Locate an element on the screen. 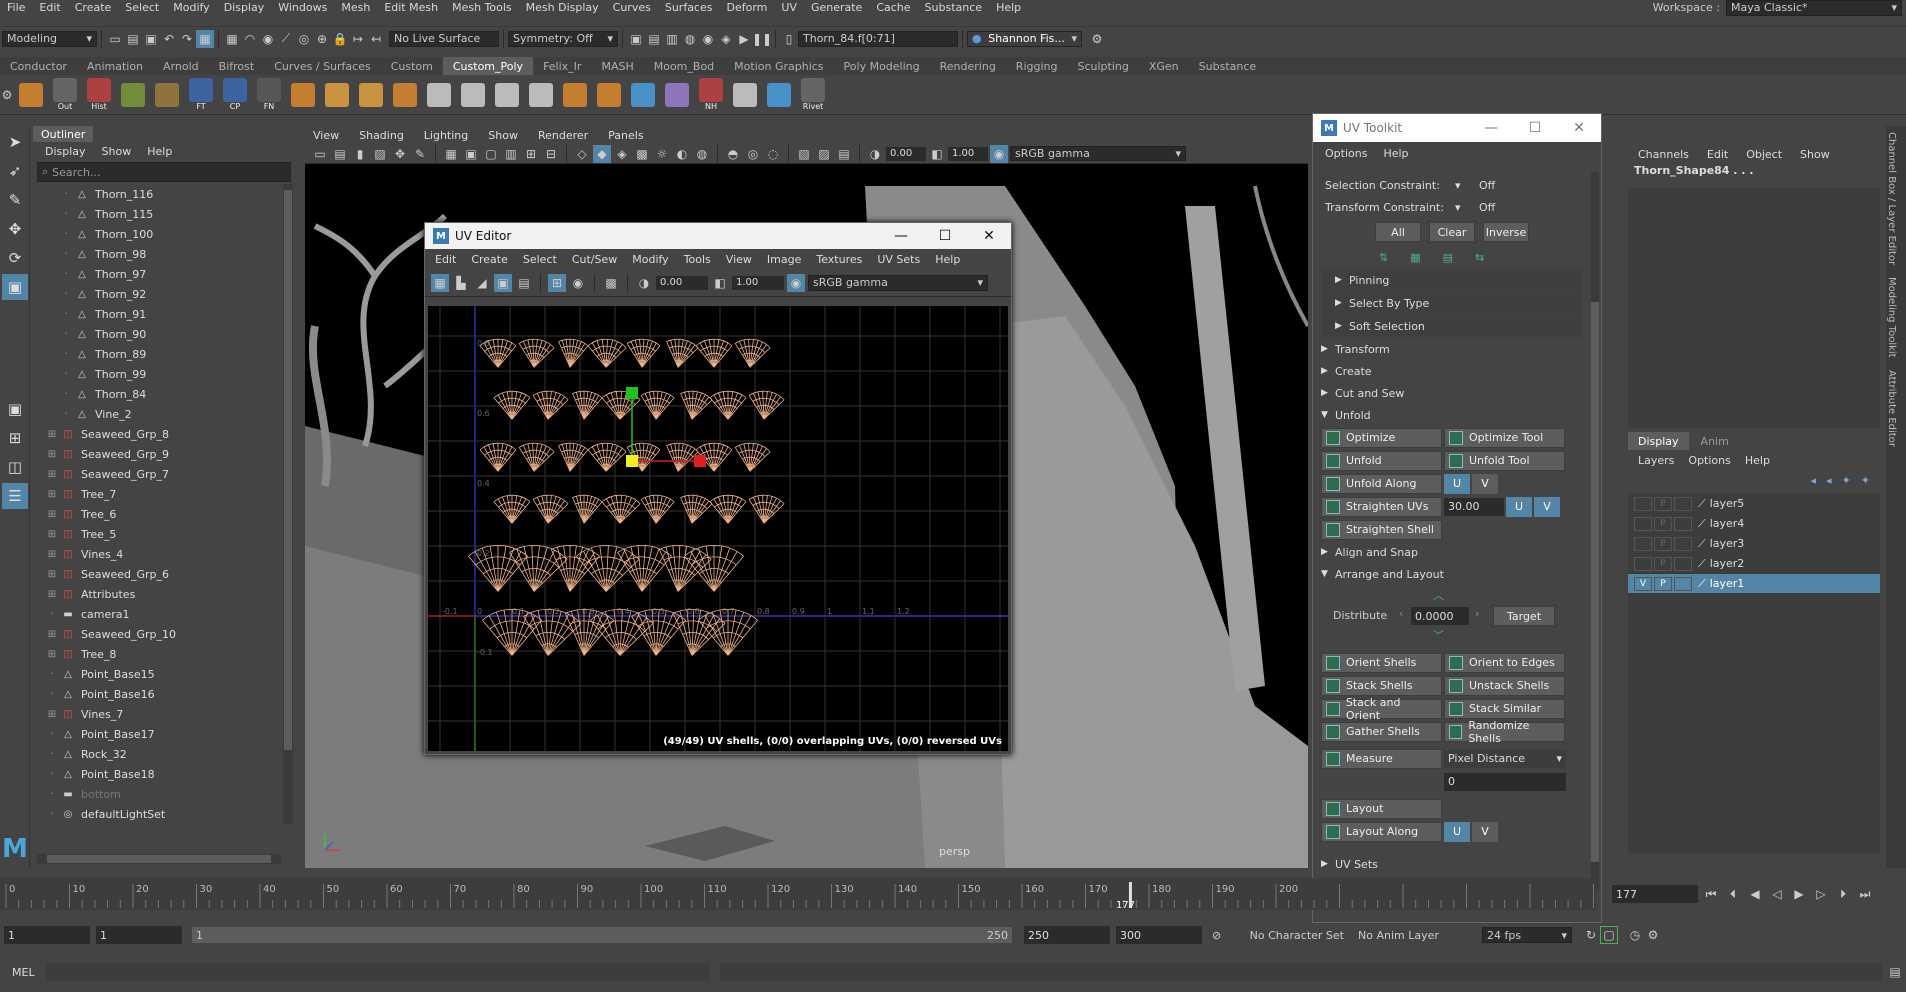  arrange-layout-section-header: ▼ Arrange and Layout is located at coordinates (1452, 574).